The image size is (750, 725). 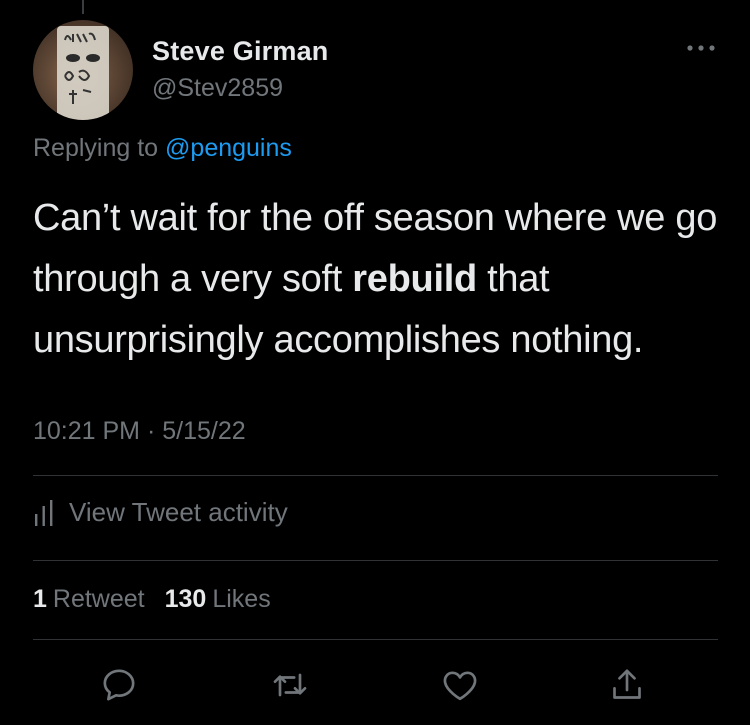 I want to click on view-tweet-activity-label: View Tweet activity, so click(x=178, y=512).